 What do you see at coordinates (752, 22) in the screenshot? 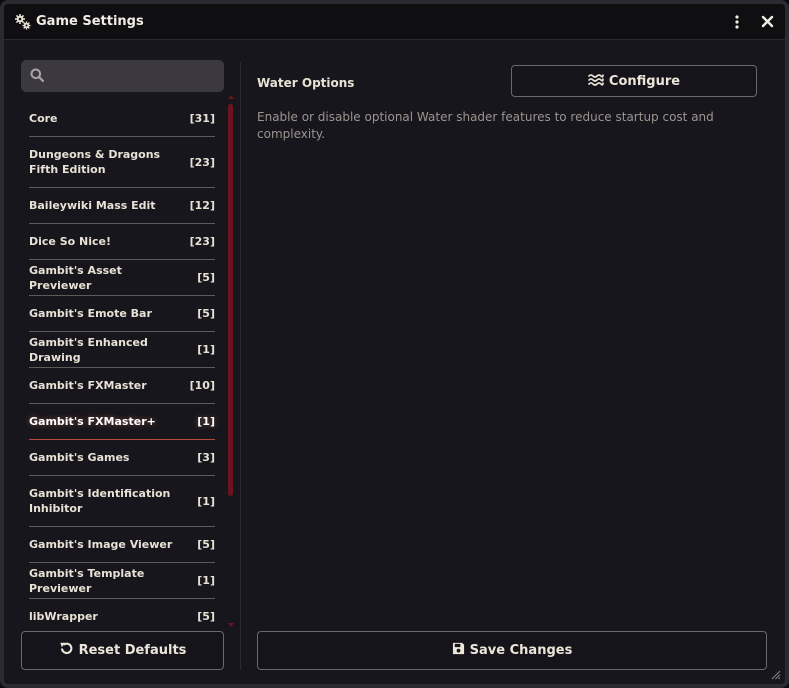
I see `title-actions` at bounding box center [752, 22].